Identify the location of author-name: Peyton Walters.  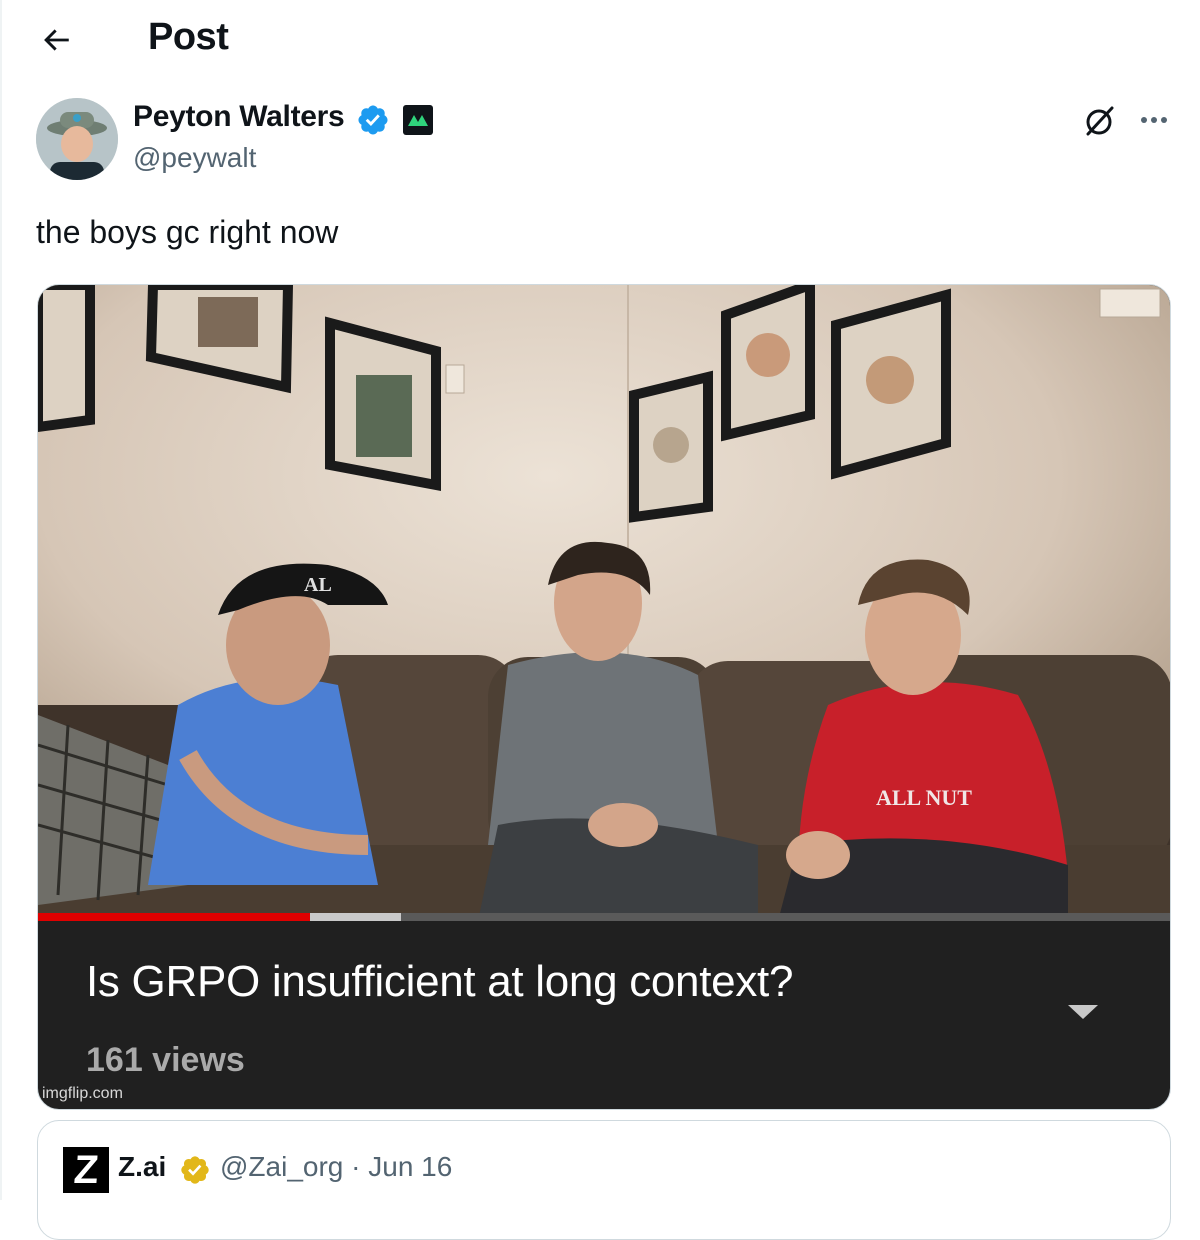
(239, 117).